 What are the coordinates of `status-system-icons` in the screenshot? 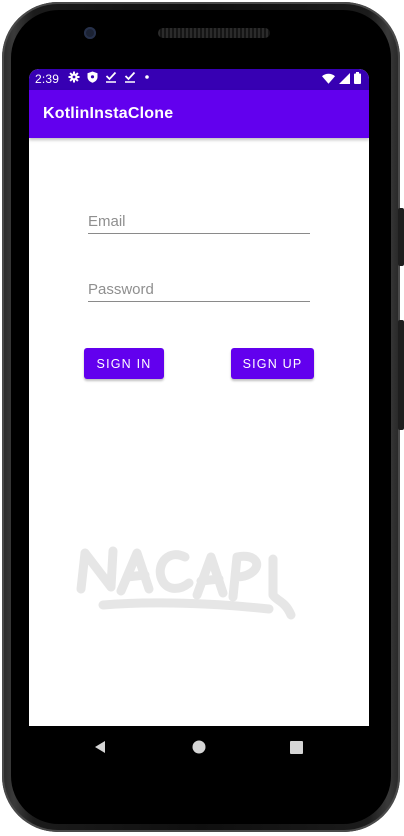 It's located at (341, 78).